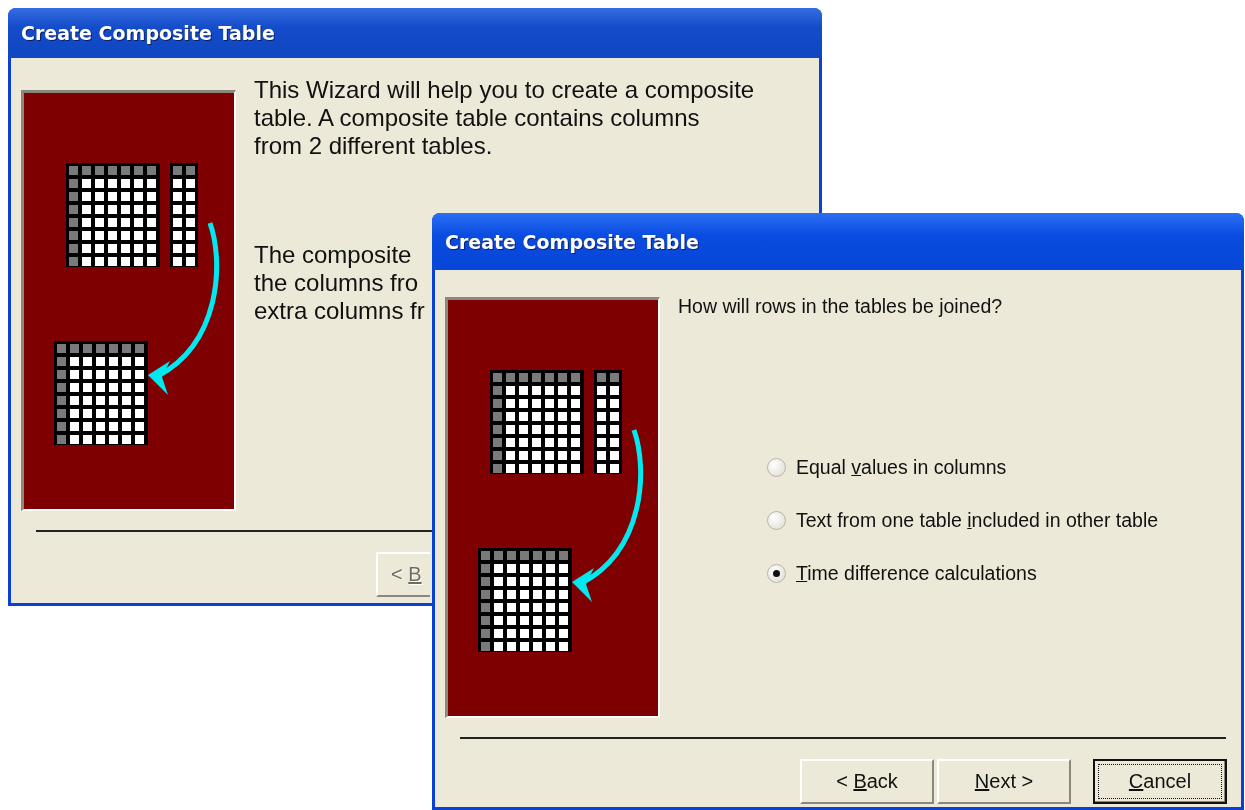  What do you see at coordinates (840, 306) in the screenshot?
I see `question-text: How will rows in the tables be joined?` at bounding box center [840, 306].